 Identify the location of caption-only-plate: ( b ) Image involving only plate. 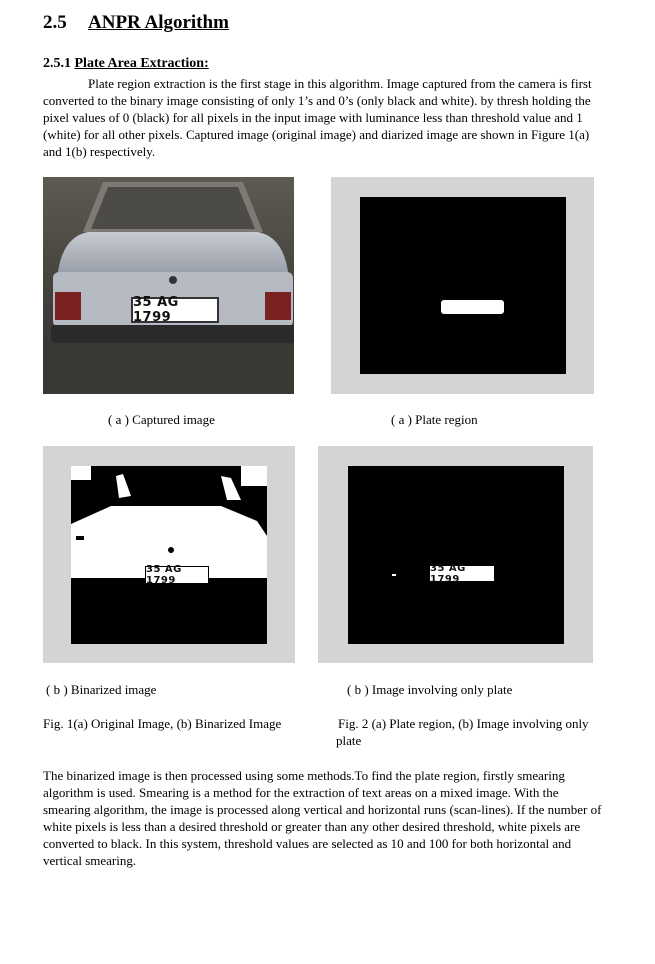
(430, 689).